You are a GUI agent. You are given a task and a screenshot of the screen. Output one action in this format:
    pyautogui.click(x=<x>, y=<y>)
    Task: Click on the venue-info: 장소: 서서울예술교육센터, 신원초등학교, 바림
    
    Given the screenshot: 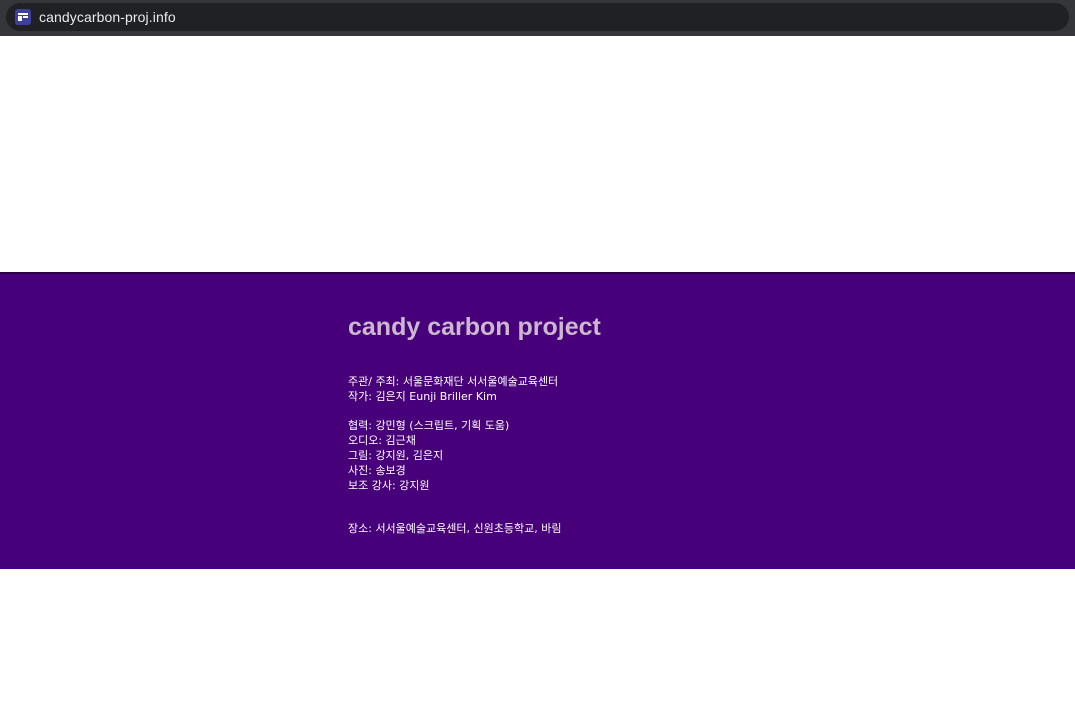 What is the action you would take?
    pyautogui.click(x=648, y=528)
    